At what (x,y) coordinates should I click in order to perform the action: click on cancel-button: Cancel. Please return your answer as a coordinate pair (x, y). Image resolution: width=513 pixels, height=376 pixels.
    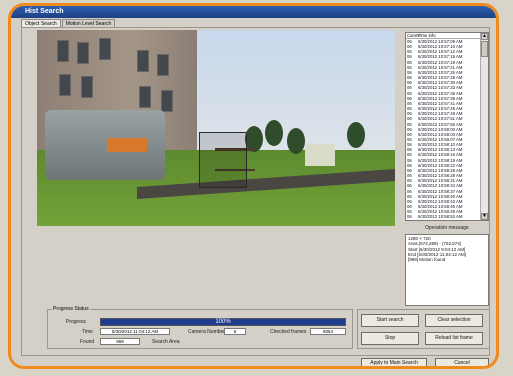
    Looking at the image, I should click on (462, 362).